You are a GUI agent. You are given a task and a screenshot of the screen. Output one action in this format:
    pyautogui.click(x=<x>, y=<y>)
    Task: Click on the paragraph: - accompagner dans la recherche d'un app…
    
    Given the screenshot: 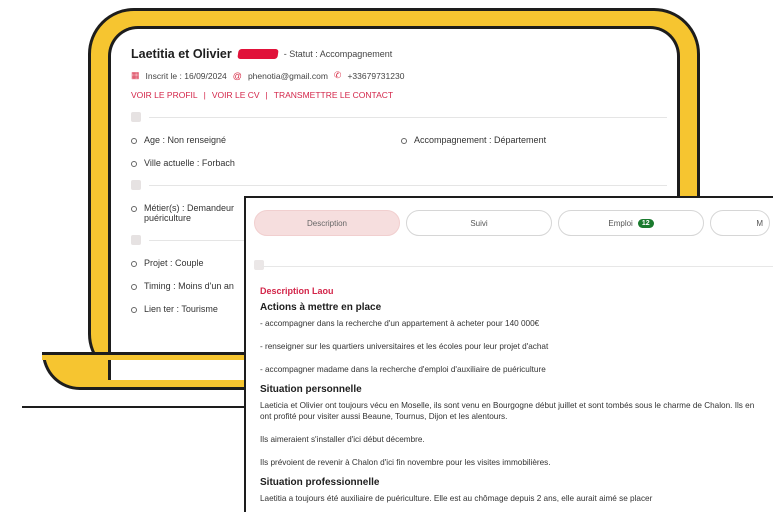 What is the action you would take?
    pyautogui.click(x=400, y=323)
    